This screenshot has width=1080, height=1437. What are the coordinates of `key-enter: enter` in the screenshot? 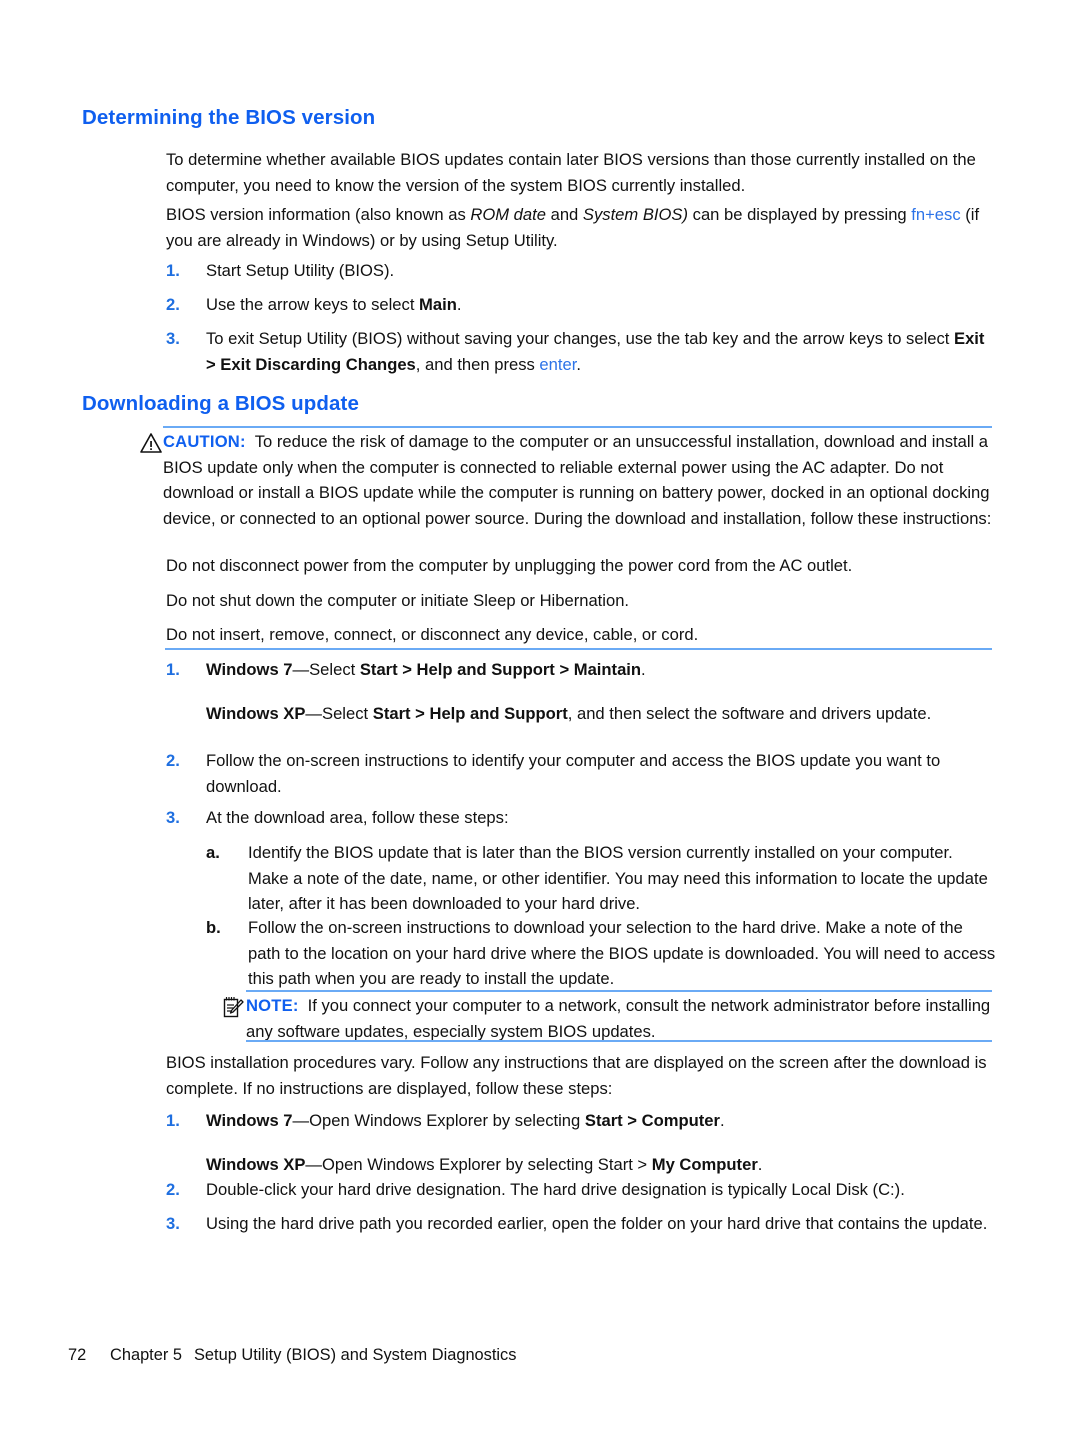 It's located at (557, 364).